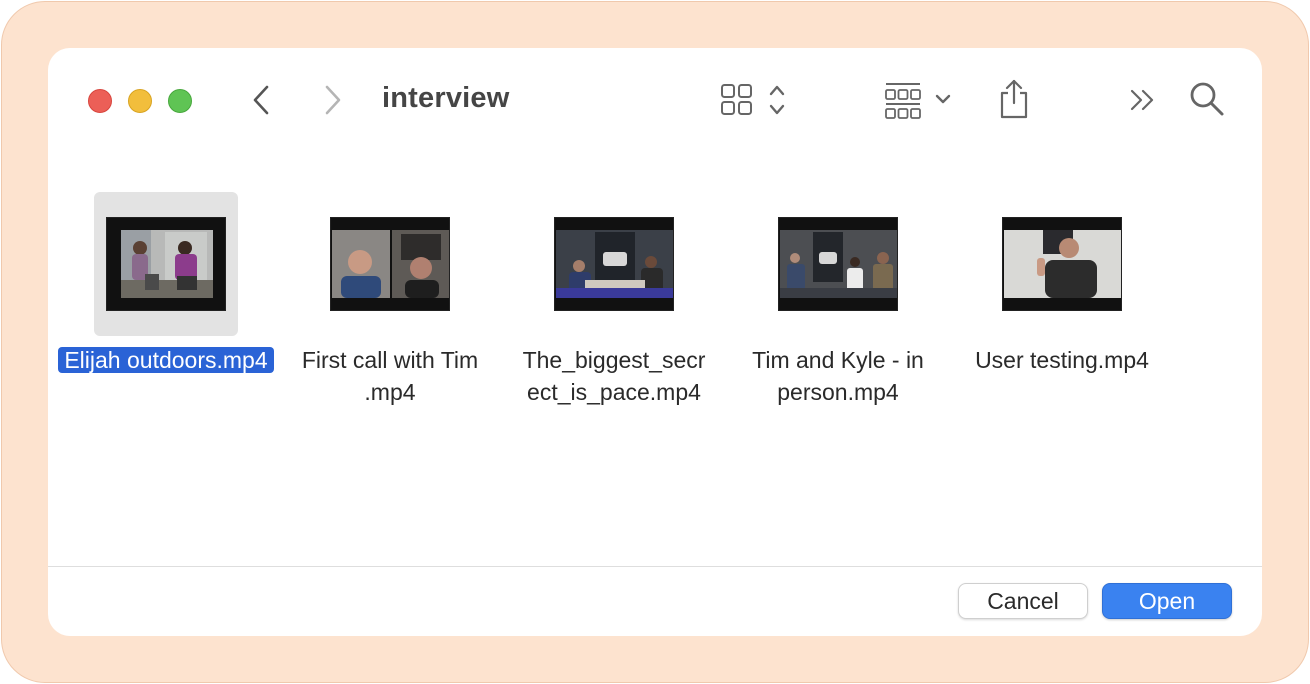  Describe the element at coordinates (140, 101) in the screenshot. I see `minimize-window-button` at that location.